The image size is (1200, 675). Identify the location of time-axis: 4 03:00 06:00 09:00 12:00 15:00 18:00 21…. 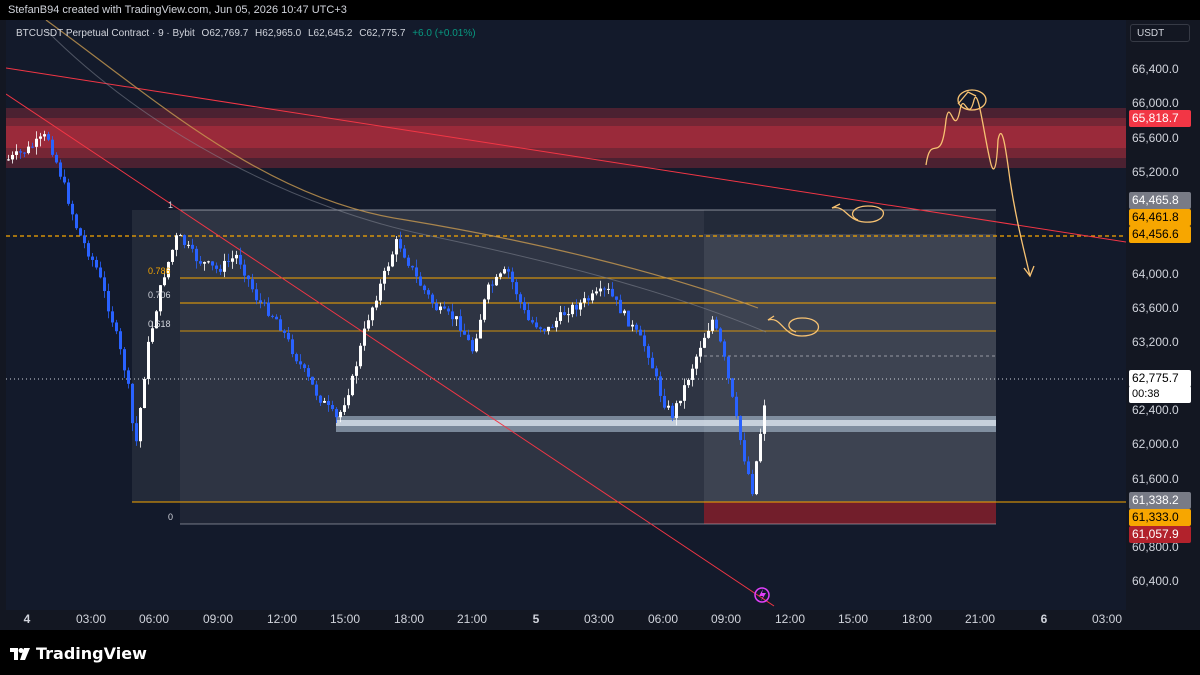
(563, 620).